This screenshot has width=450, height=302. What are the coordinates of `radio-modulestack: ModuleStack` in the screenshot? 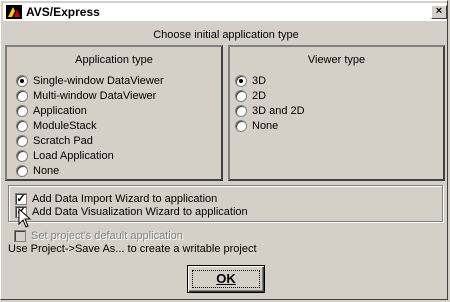 It's located at (56, 126).